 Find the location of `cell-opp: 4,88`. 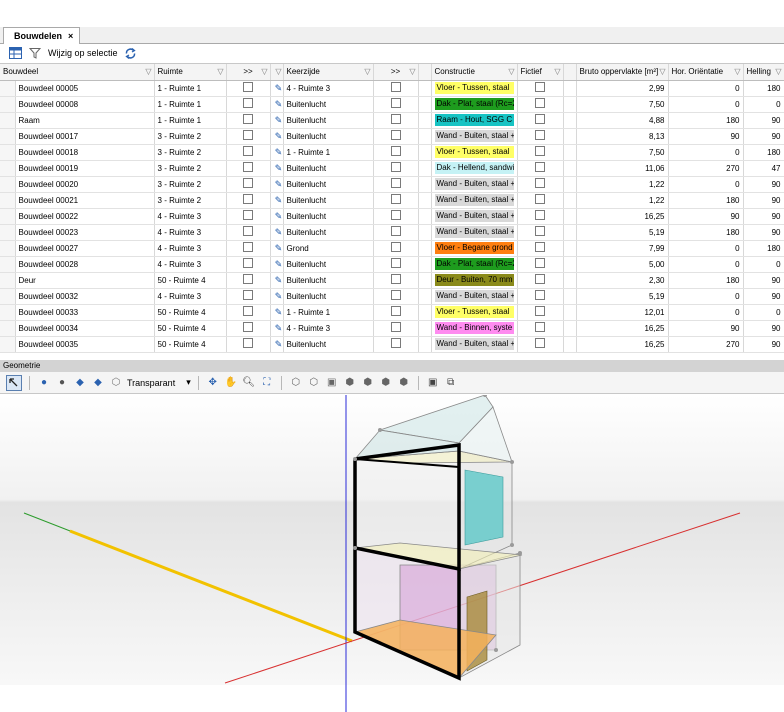

cell-opp: 4,88 is located at coordinates (622, 120).